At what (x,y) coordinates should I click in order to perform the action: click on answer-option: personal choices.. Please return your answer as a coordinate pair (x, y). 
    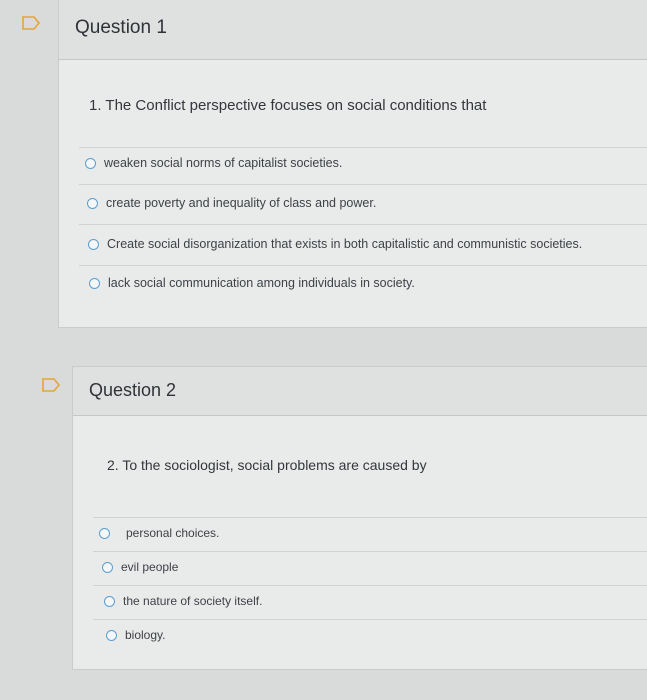
    Looking at the image, I should click on (159, 533).